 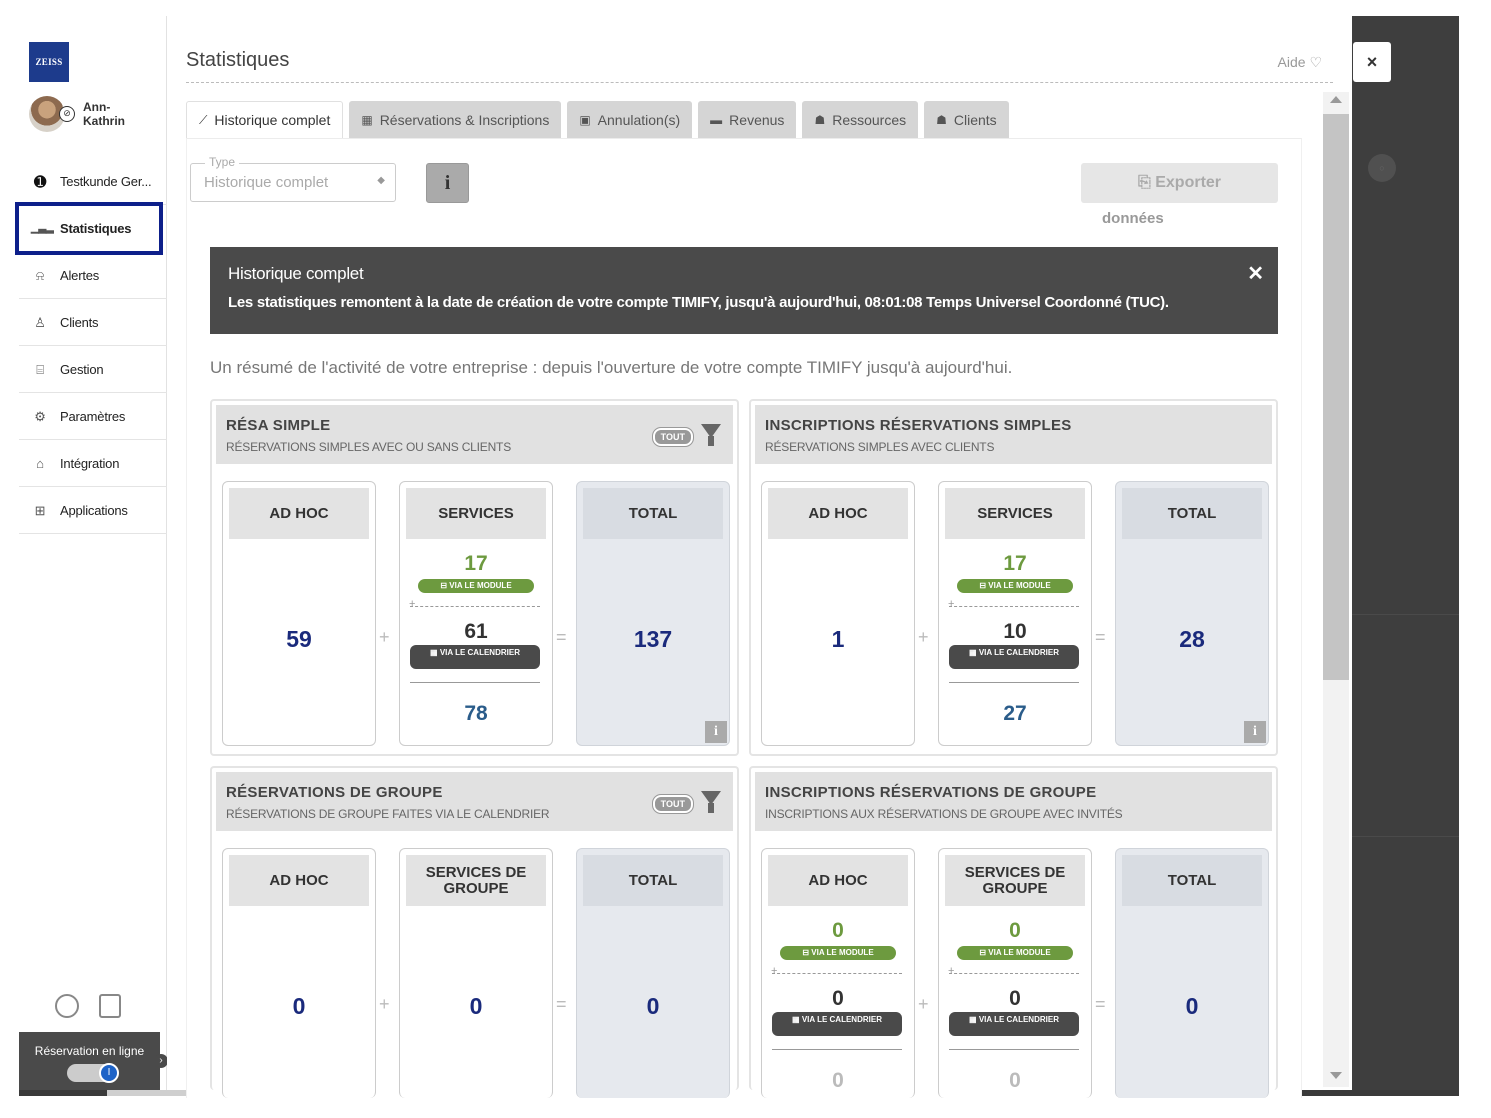 What do you see at coordinates (869, 119) in the screenshot?
I see `tab-label: Ressources` at bounding box center [869, 119].